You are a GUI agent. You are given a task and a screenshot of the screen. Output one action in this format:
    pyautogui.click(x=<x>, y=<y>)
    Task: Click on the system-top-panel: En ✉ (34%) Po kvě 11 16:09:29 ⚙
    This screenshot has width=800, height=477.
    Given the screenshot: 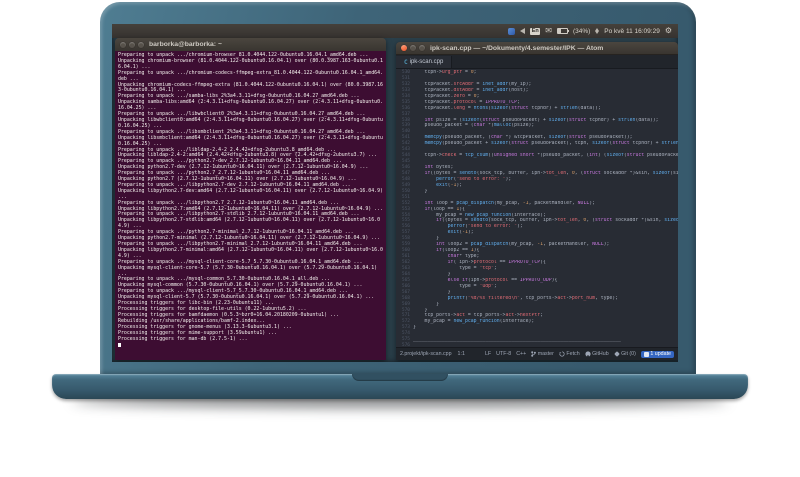 What is the action you would take?
    pyautogui.click(x=395, y=31)
    